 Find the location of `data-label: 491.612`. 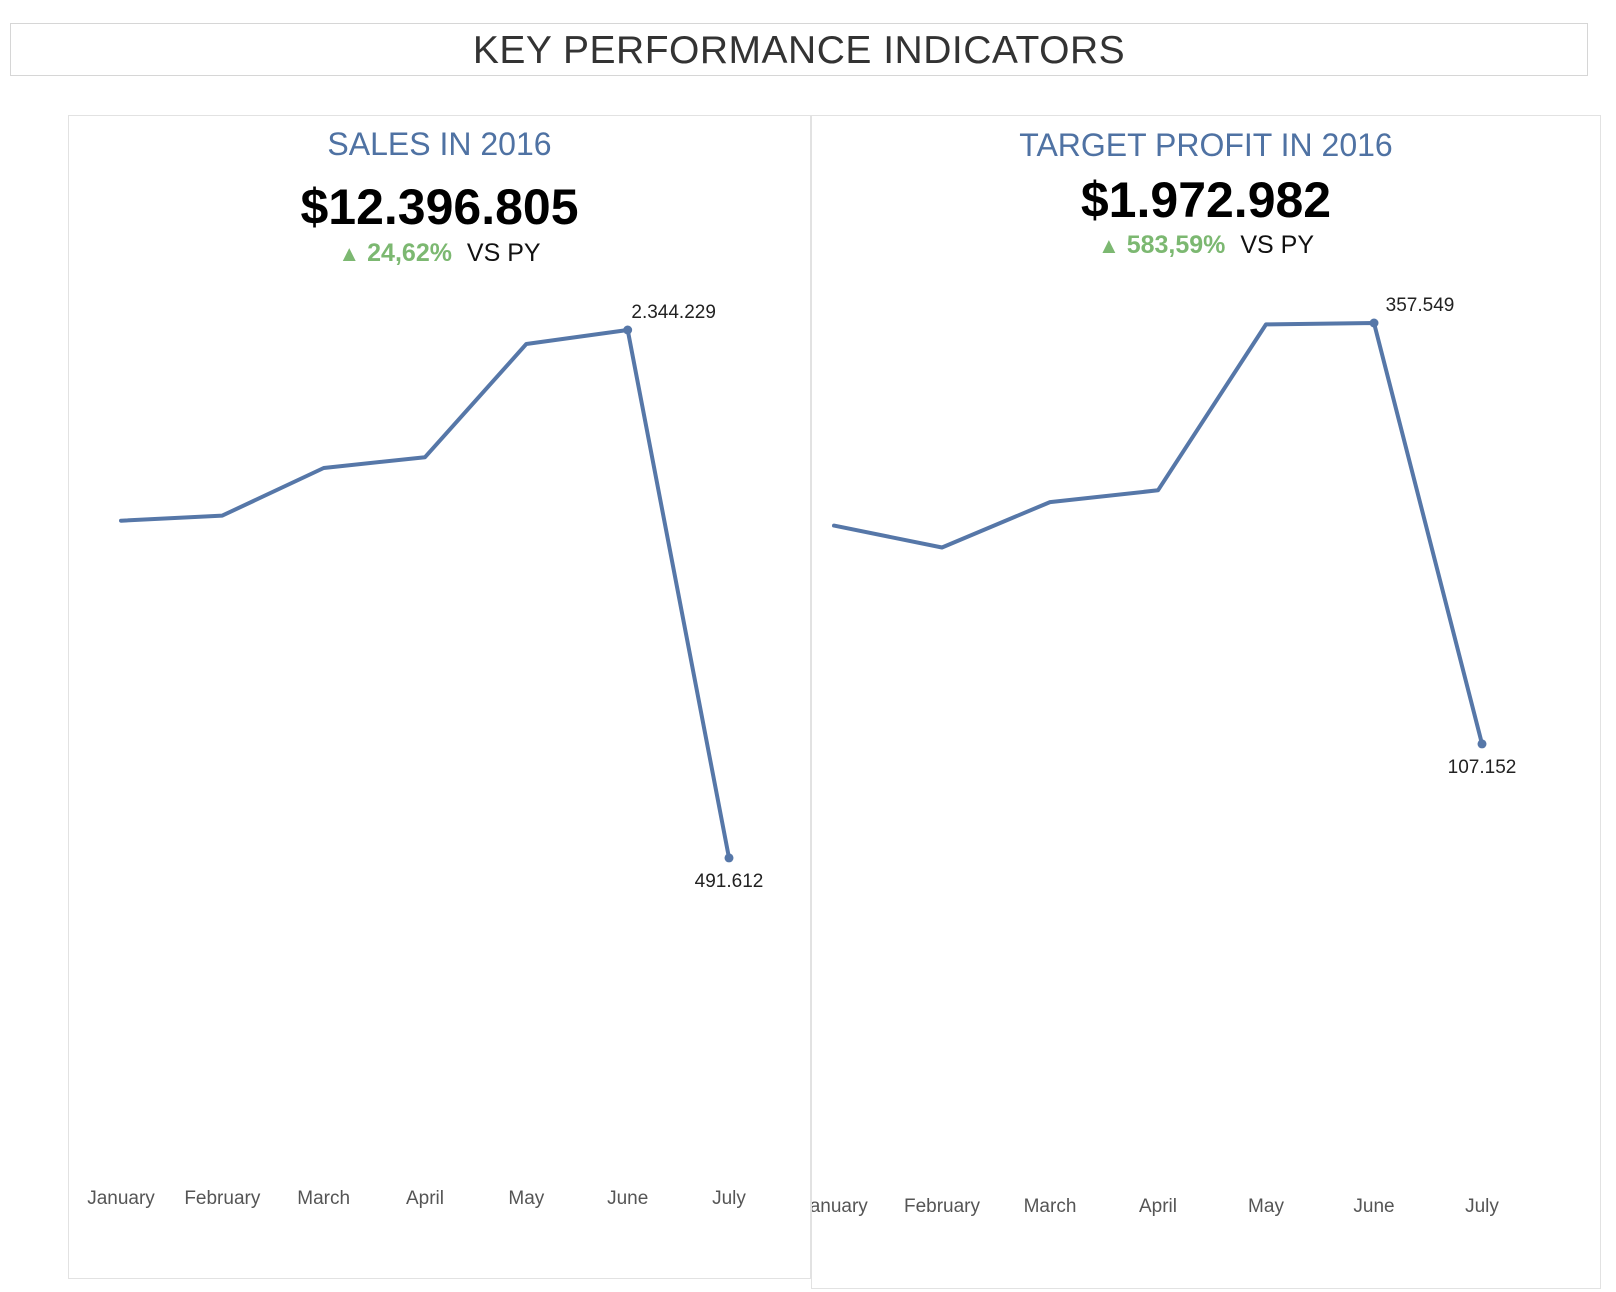

data-label: 491.612 is located at coordinates (729, 881).